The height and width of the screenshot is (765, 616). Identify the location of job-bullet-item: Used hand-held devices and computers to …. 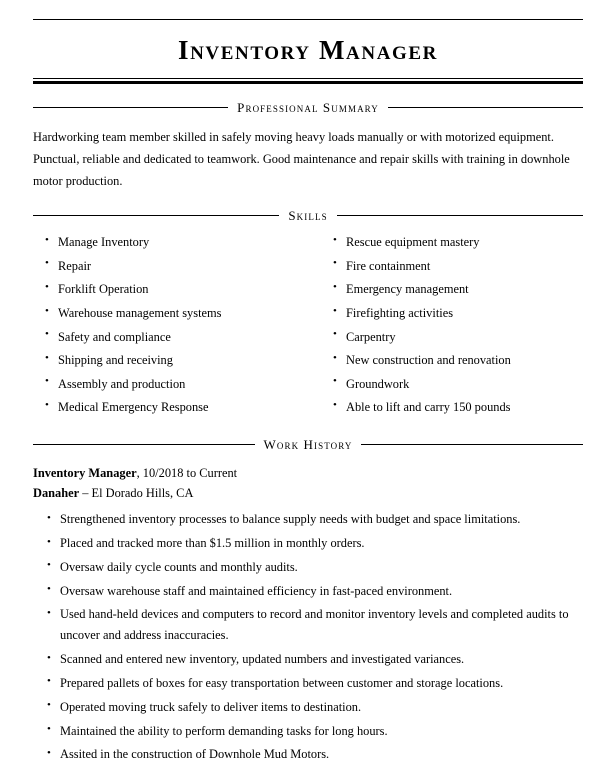
(308, 625).